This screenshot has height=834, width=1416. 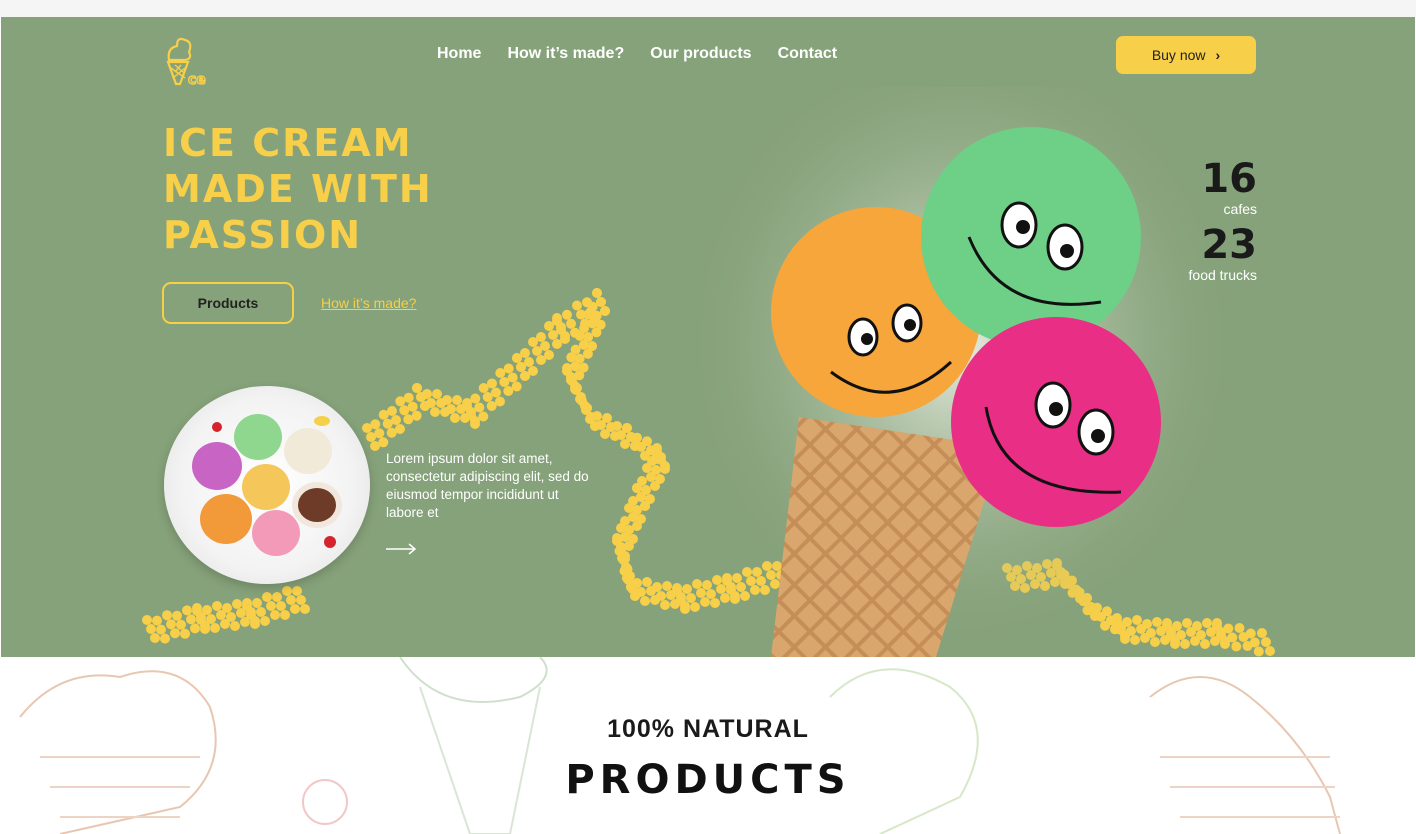 What do you see at coordinates (228, 303) in the screenshot?
I see `products-button: Products` at bounding box center [228, 303].